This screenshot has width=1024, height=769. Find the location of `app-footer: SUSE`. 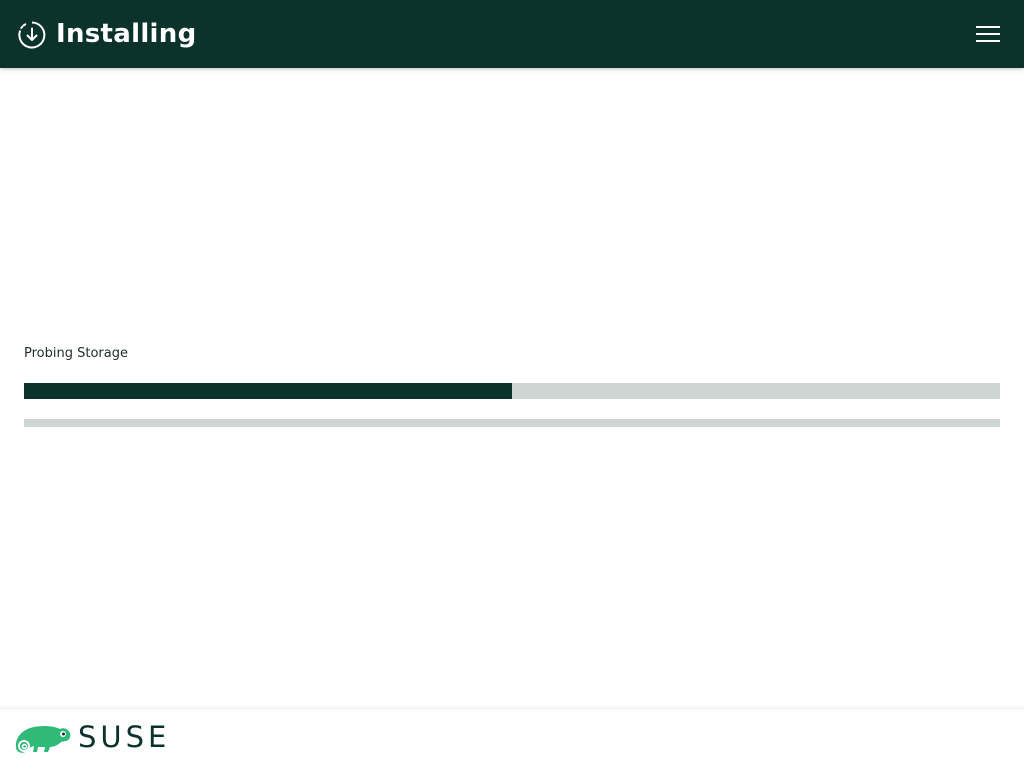

app-footer: SUSE is located at coordinates (512, 738).